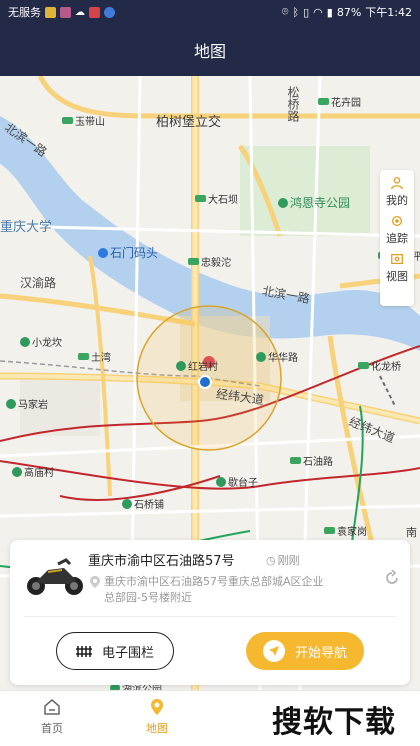 The height and width of the screenshot is (746, 420). What do you see at coordinates (296, 12) in the screenshot?
I see `bluetooth-icon: ᛒ` at bounding box center [296, 12].